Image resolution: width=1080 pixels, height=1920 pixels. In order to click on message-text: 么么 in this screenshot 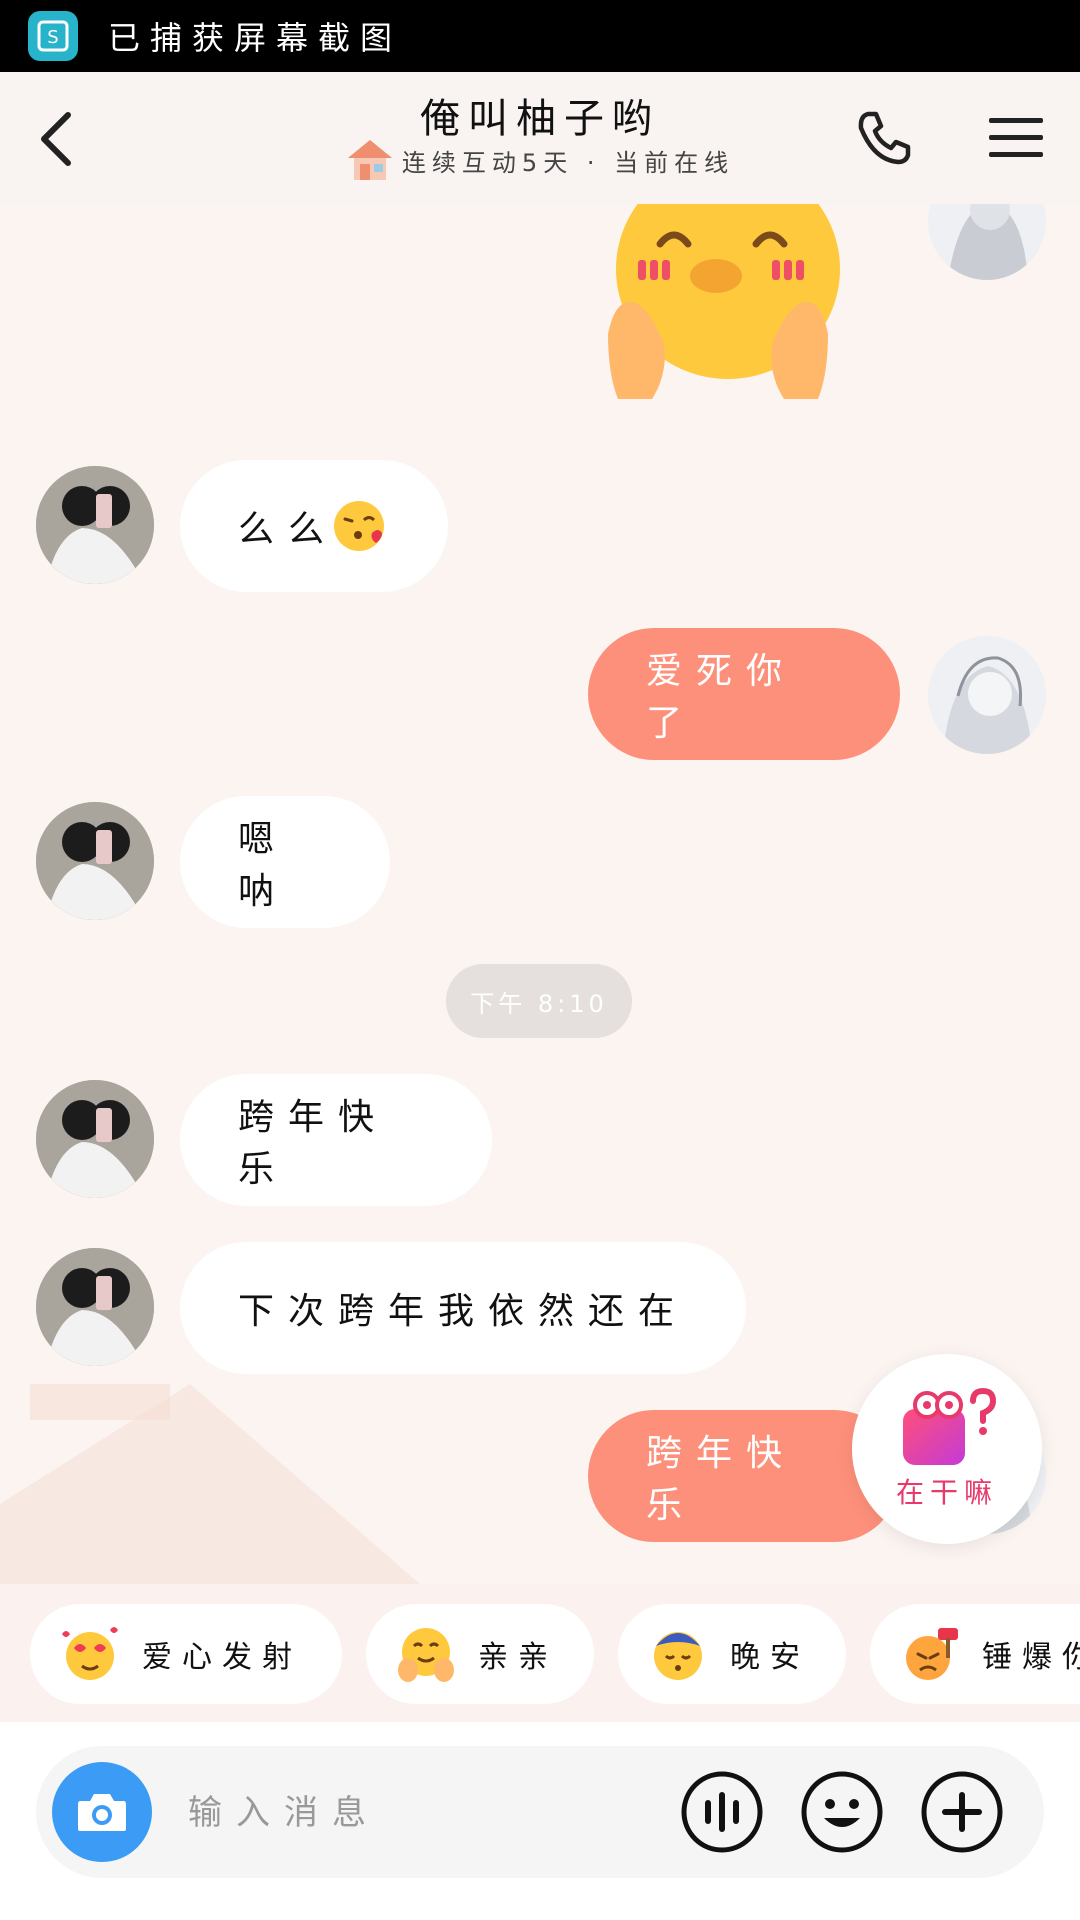, I will do `click(288, 529)`.